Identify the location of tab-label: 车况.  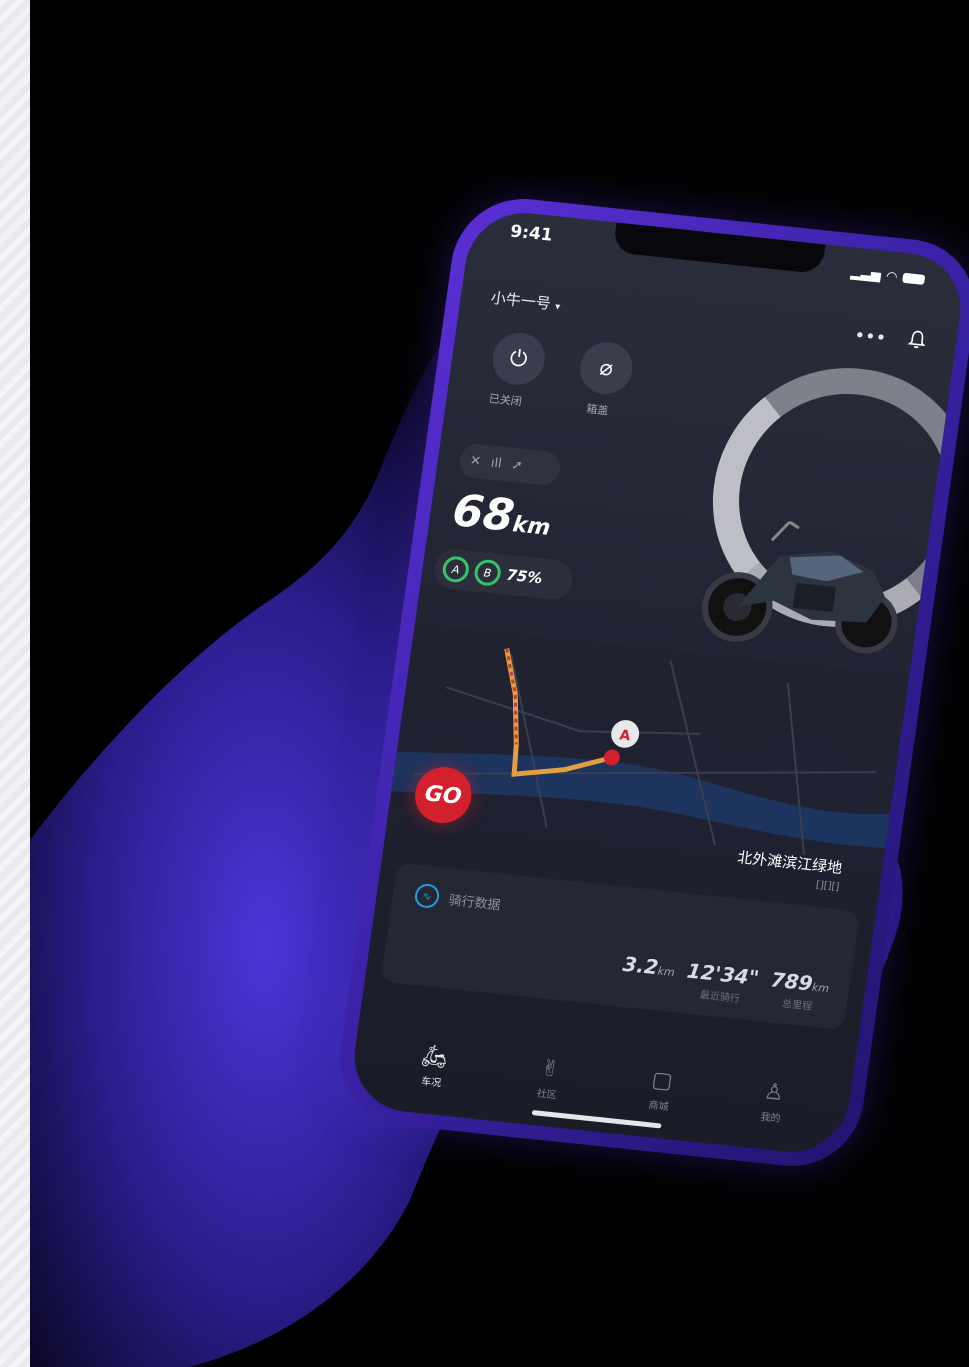
(431, 1083).